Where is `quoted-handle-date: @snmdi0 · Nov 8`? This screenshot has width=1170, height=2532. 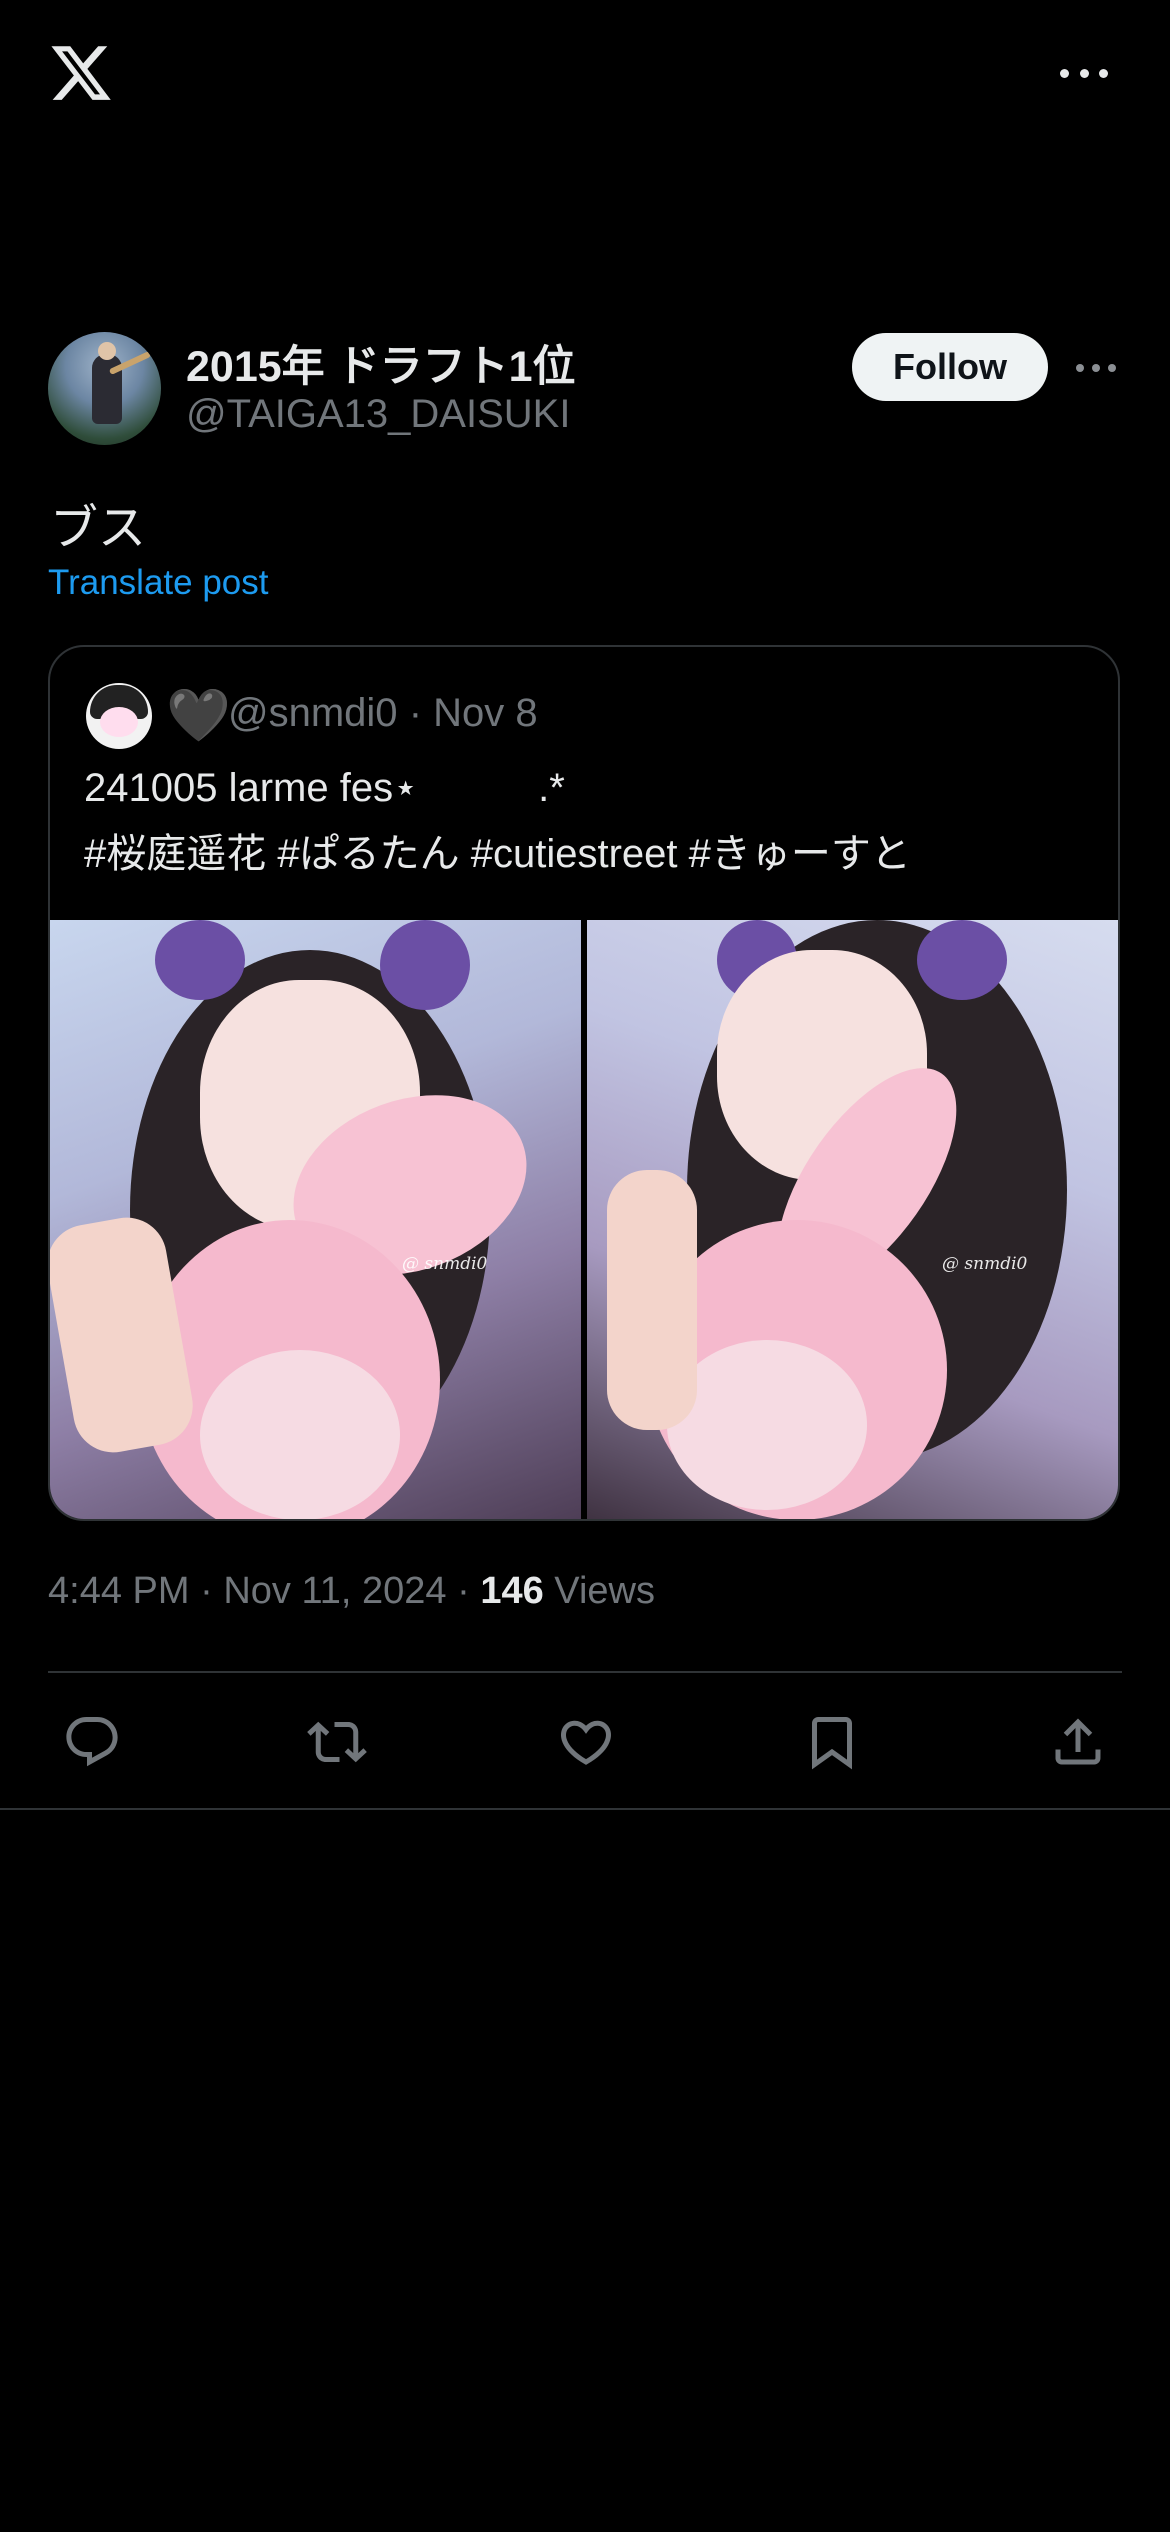 quoted-handle-date: @snmdi0 · Nov 8 is located at coordinates (383, 713).